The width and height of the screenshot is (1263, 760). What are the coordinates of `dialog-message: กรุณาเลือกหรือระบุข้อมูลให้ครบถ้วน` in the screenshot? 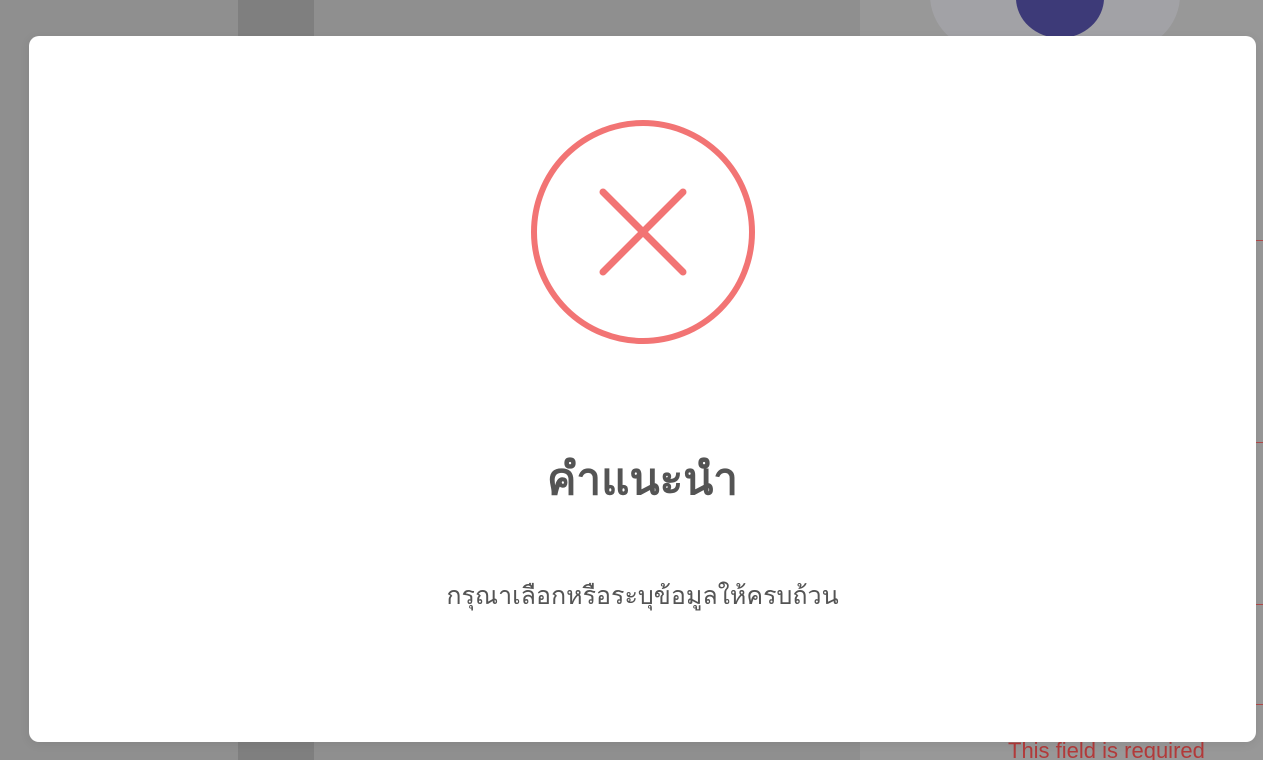 It's located at (642, 595).